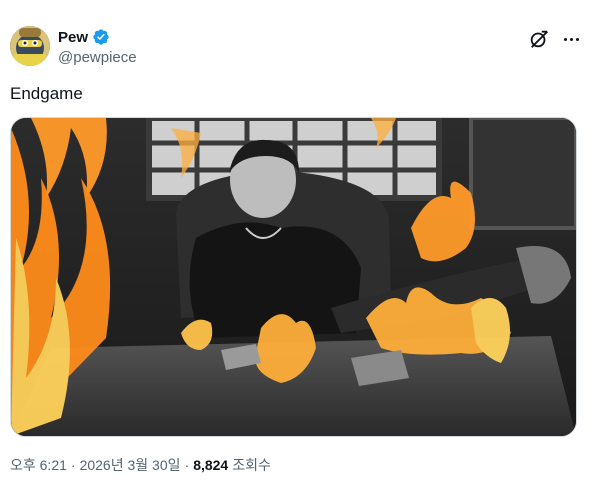  I want to click on avatar, so click(30, 46).